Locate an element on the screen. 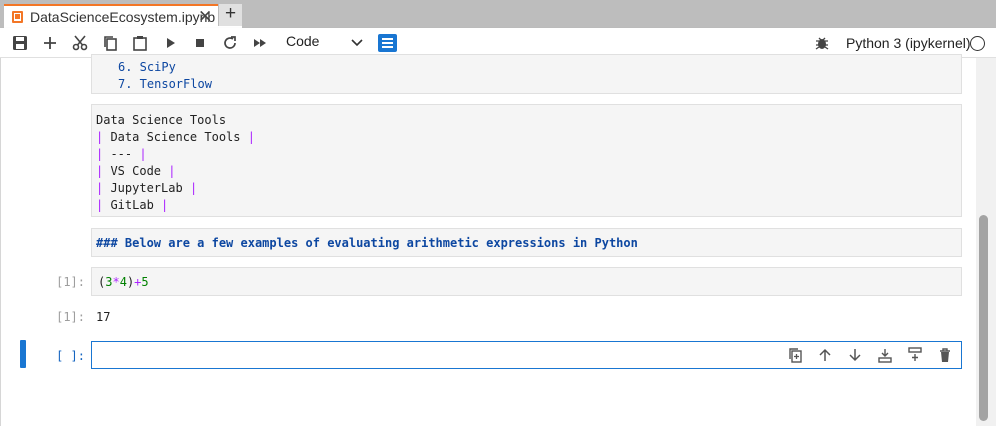 The image size is (996, 426). paste-icon is located at coordinates (140, 43).